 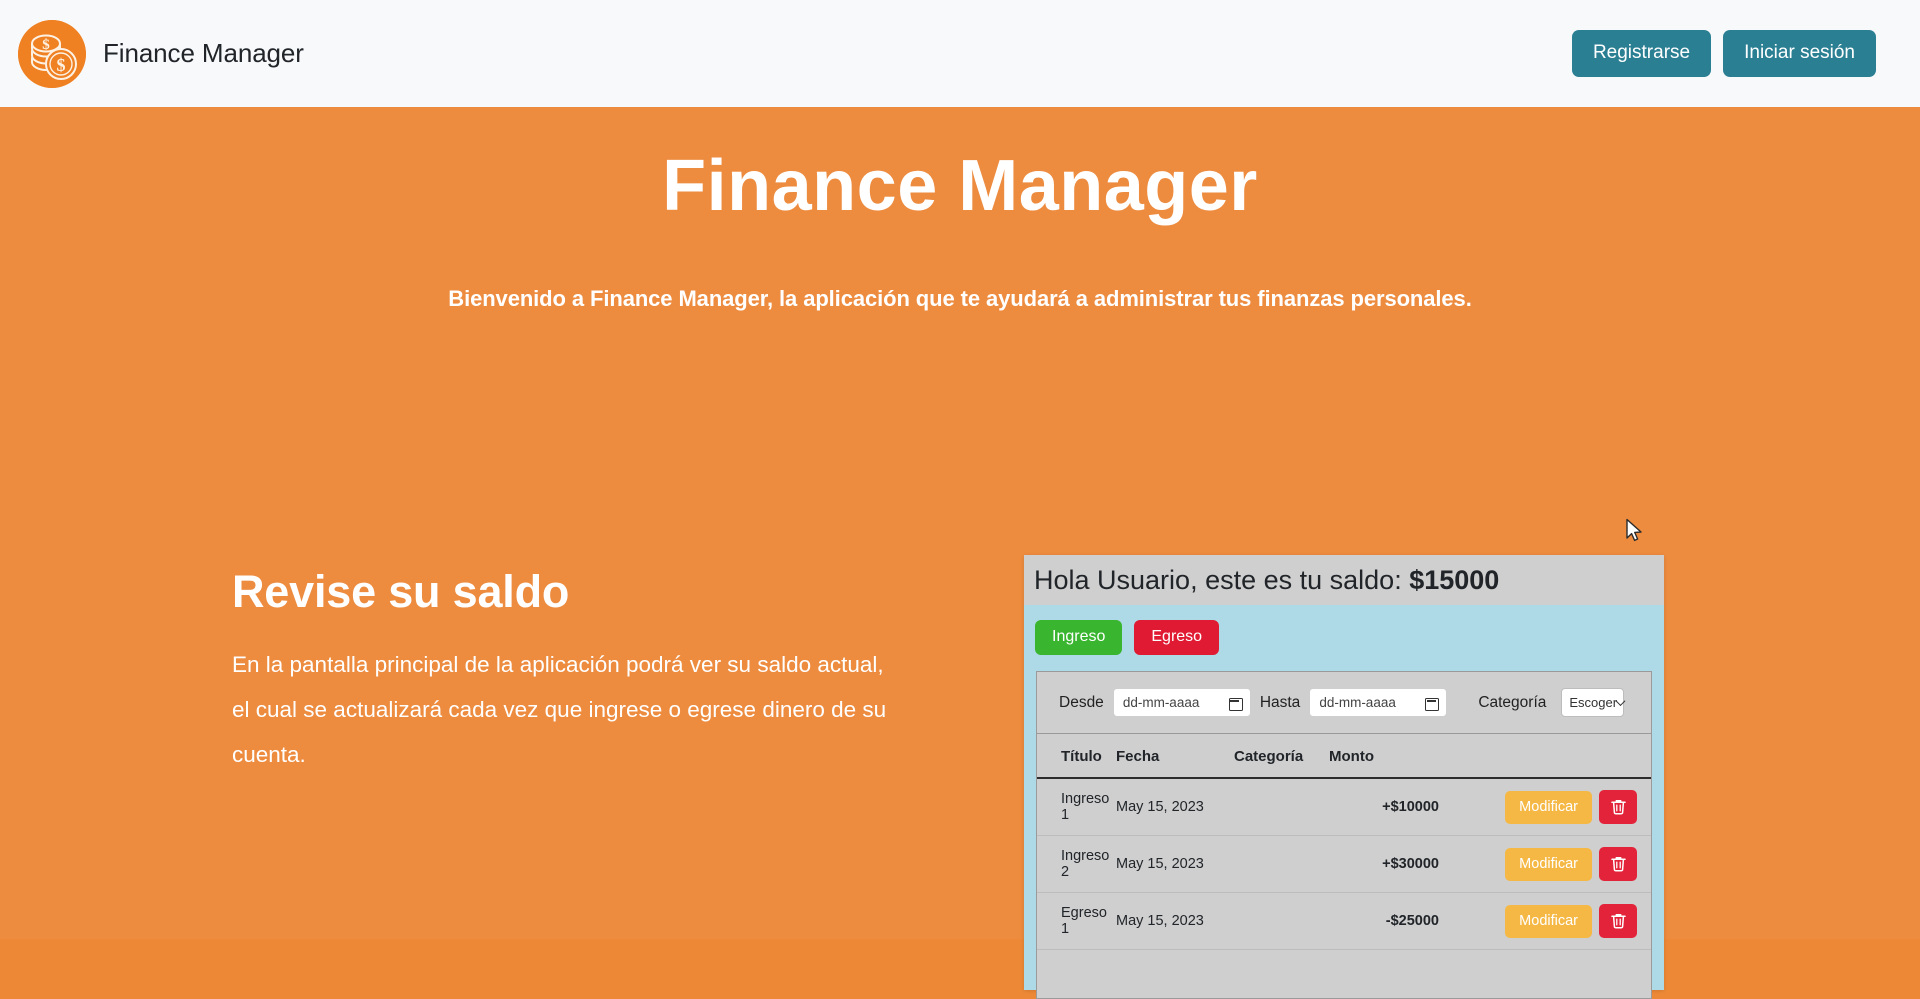 I want to click on table-row: Ingreso 1 May 15, 2023 +$10000 Modificar, so click(x=1344, y=807).